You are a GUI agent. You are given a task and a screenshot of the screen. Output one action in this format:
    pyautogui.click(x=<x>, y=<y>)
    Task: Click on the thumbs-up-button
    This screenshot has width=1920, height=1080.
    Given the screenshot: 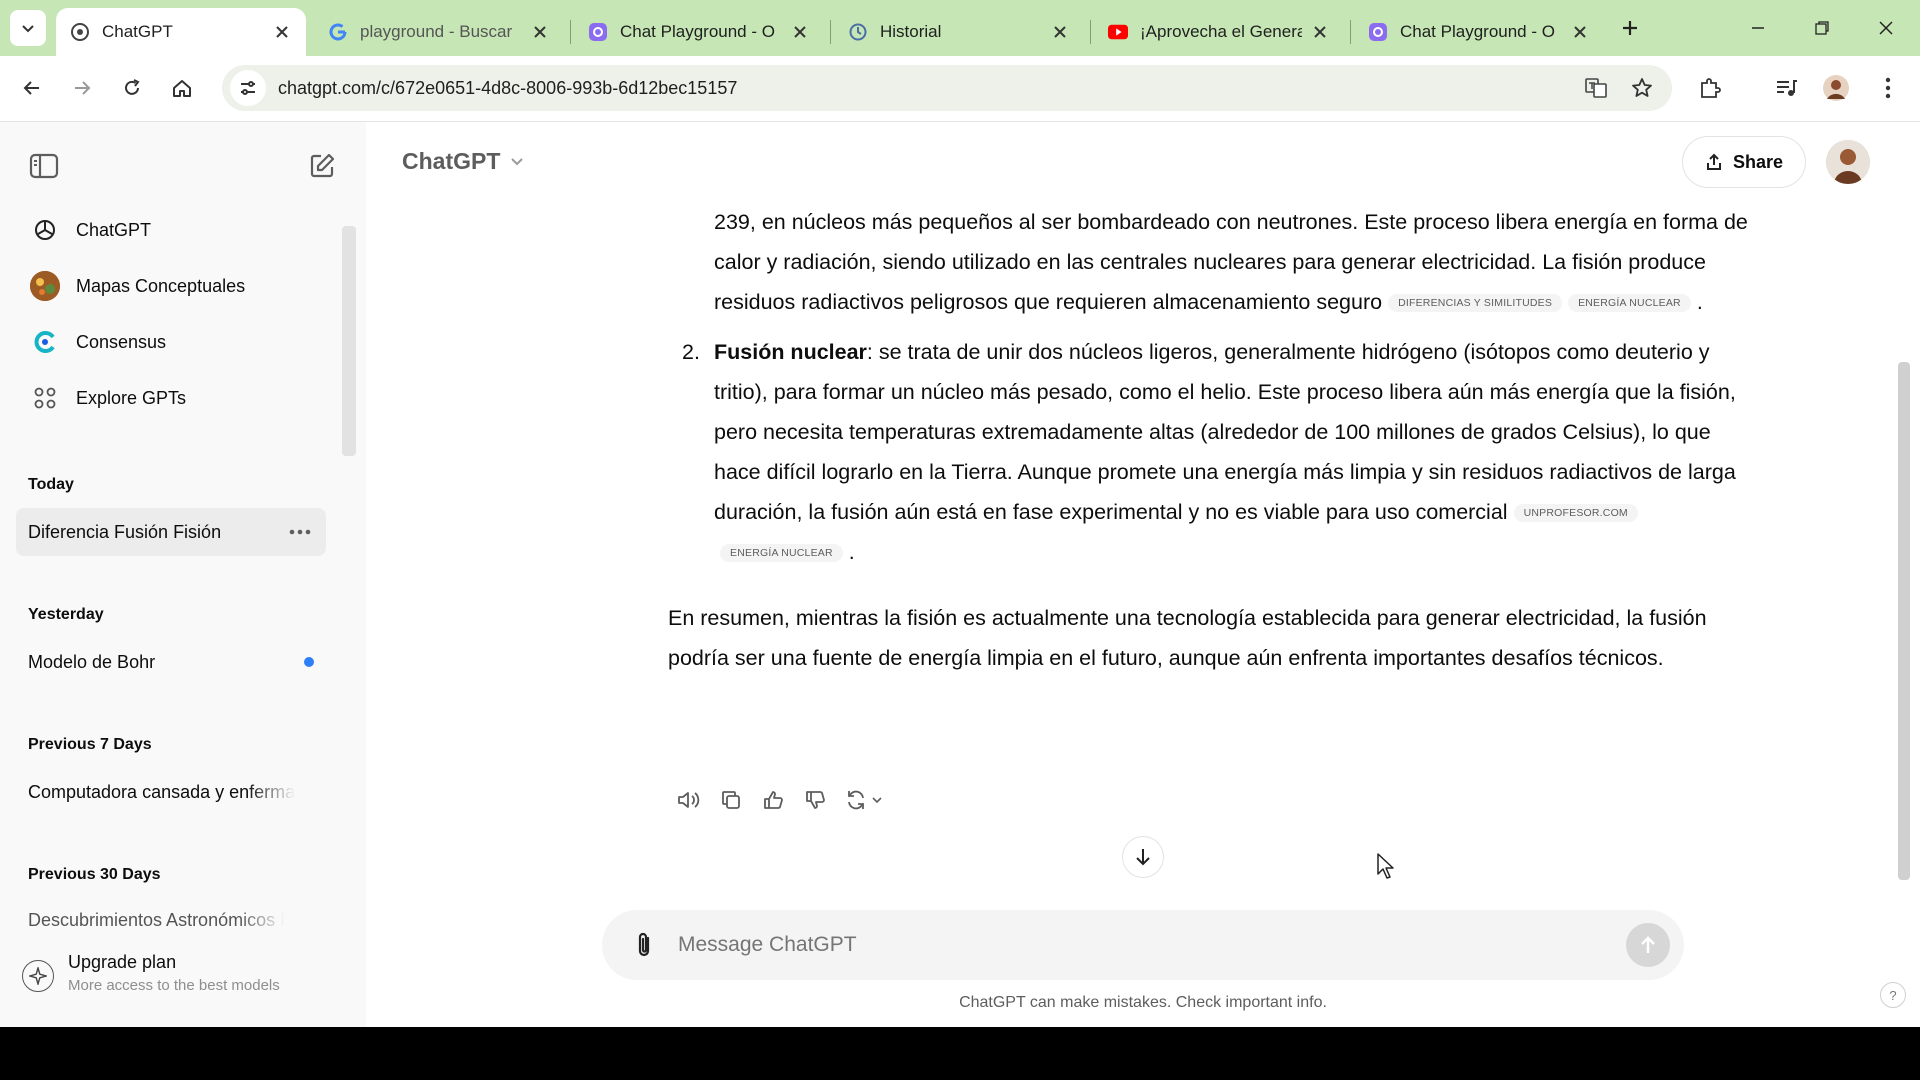 What is the action you would take?
    pyautogui.click(x=773, y=800)
    